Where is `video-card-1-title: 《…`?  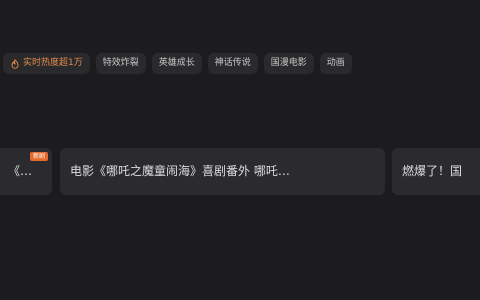 video-card-1-title: 《… is located at coordinates (20, 171).